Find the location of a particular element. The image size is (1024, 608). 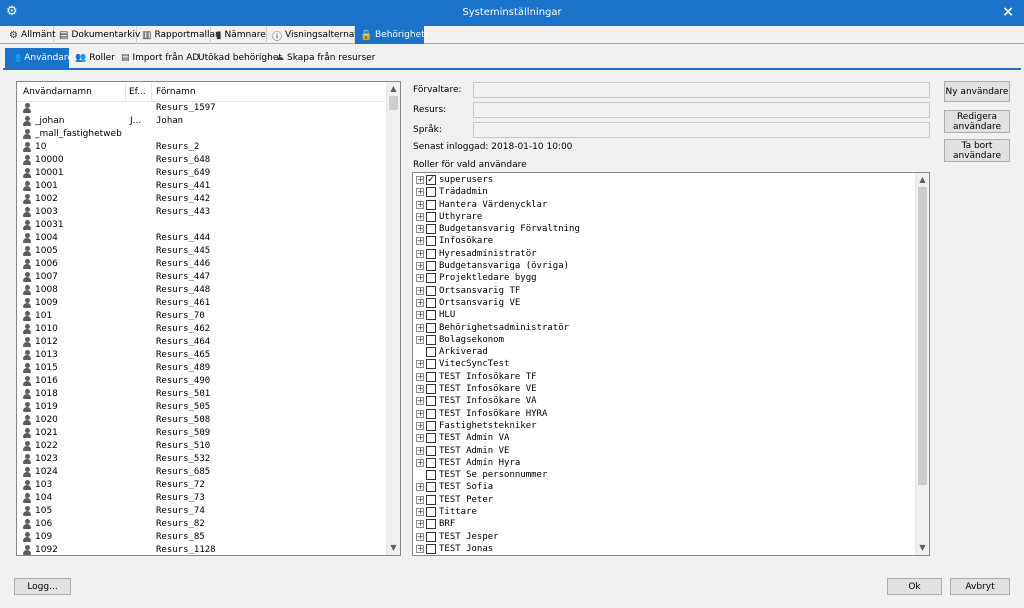

table-row: 10 Resurs_2 is located at coordinates (202, 147).